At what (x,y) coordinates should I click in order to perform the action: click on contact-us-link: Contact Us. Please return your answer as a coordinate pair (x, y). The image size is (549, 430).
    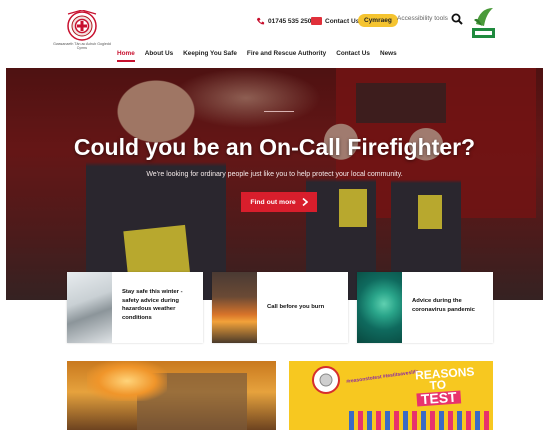
    Looking at the image, I should click on (335, 21).